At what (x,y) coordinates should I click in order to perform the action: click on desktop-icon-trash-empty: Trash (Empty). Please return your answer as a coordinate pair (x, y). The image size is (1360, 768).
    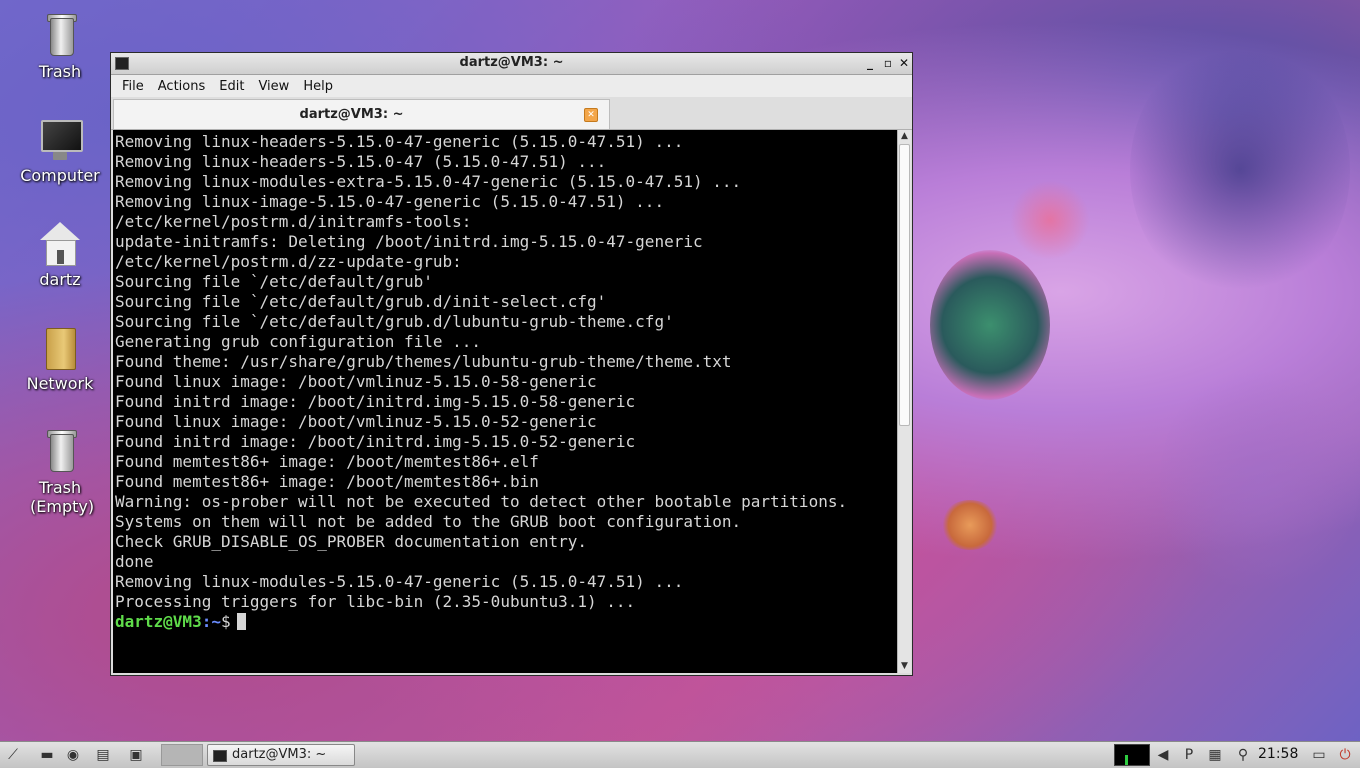
    Looking at the image, I should click on (60, 472).